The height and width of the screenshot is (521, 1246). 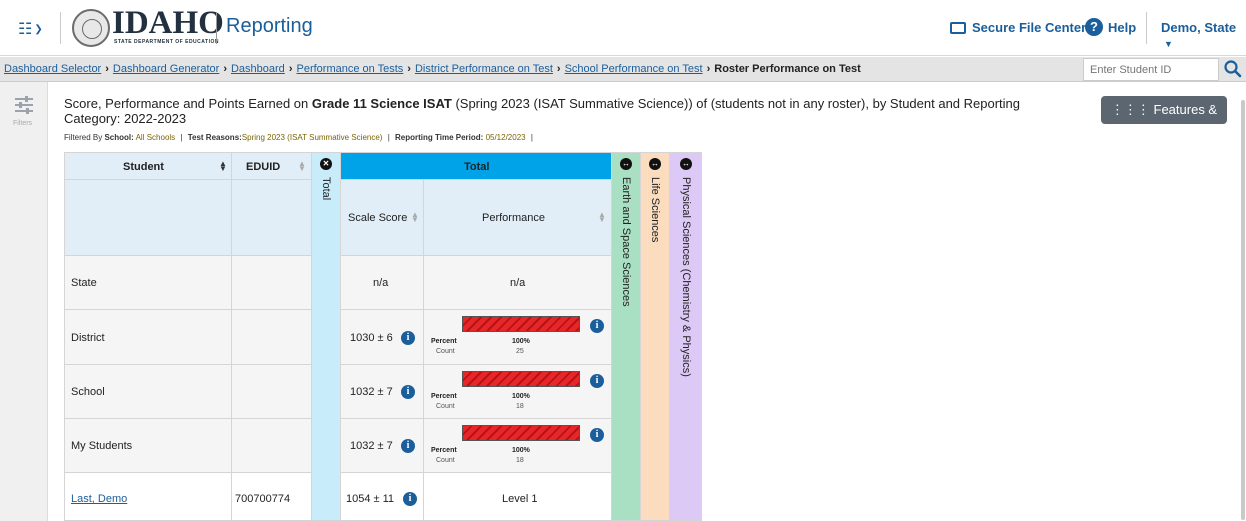 I want to click on chevron-down-icon: ▼, so click(x=1168, y=44).